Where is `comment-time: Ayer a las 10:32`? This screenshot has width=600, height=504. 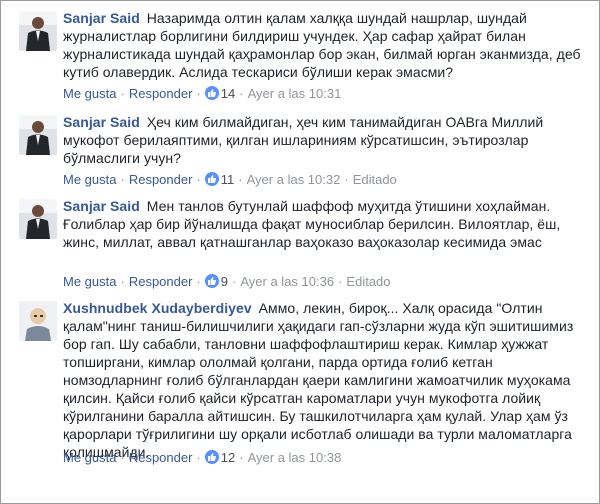 comment-time: Ayer a las 10:32 is located at coordinates (294, 179).